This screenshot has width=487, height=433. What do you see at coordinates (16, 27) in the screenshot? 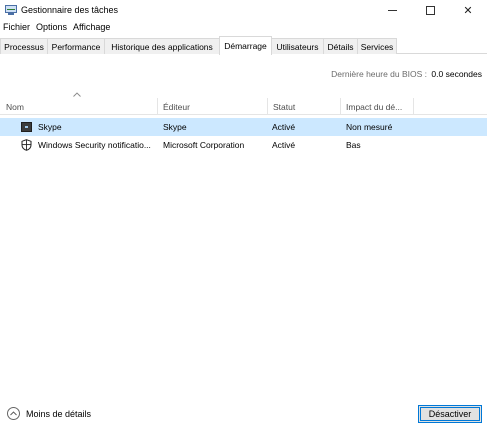
I see `menu-fichier: Fichier` at bounding box center [16, 27].